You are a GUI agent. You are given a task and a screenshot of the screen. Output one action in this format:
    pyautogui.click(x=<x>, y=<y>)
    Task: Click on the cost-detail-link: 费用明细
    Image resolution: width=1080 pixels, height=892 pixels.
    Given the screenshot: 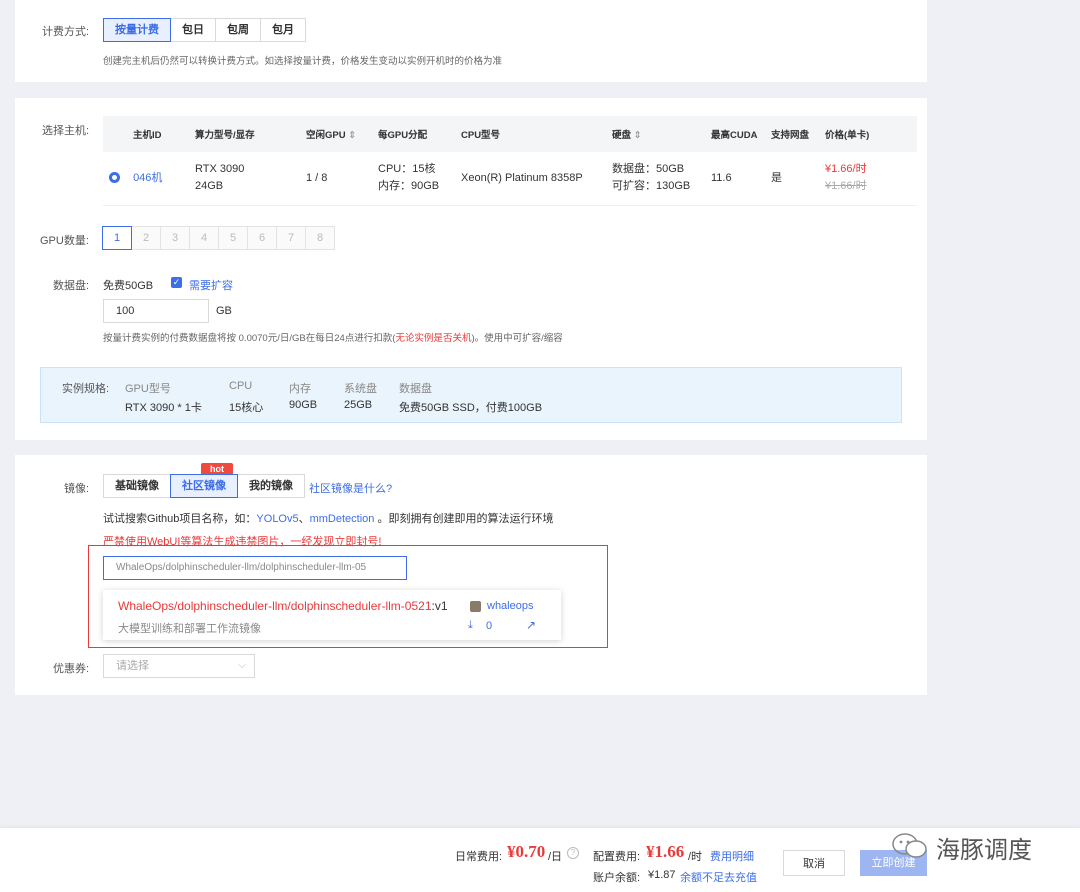 What is the action you would take?
    pyautogui.click(x=732, y=856)
    